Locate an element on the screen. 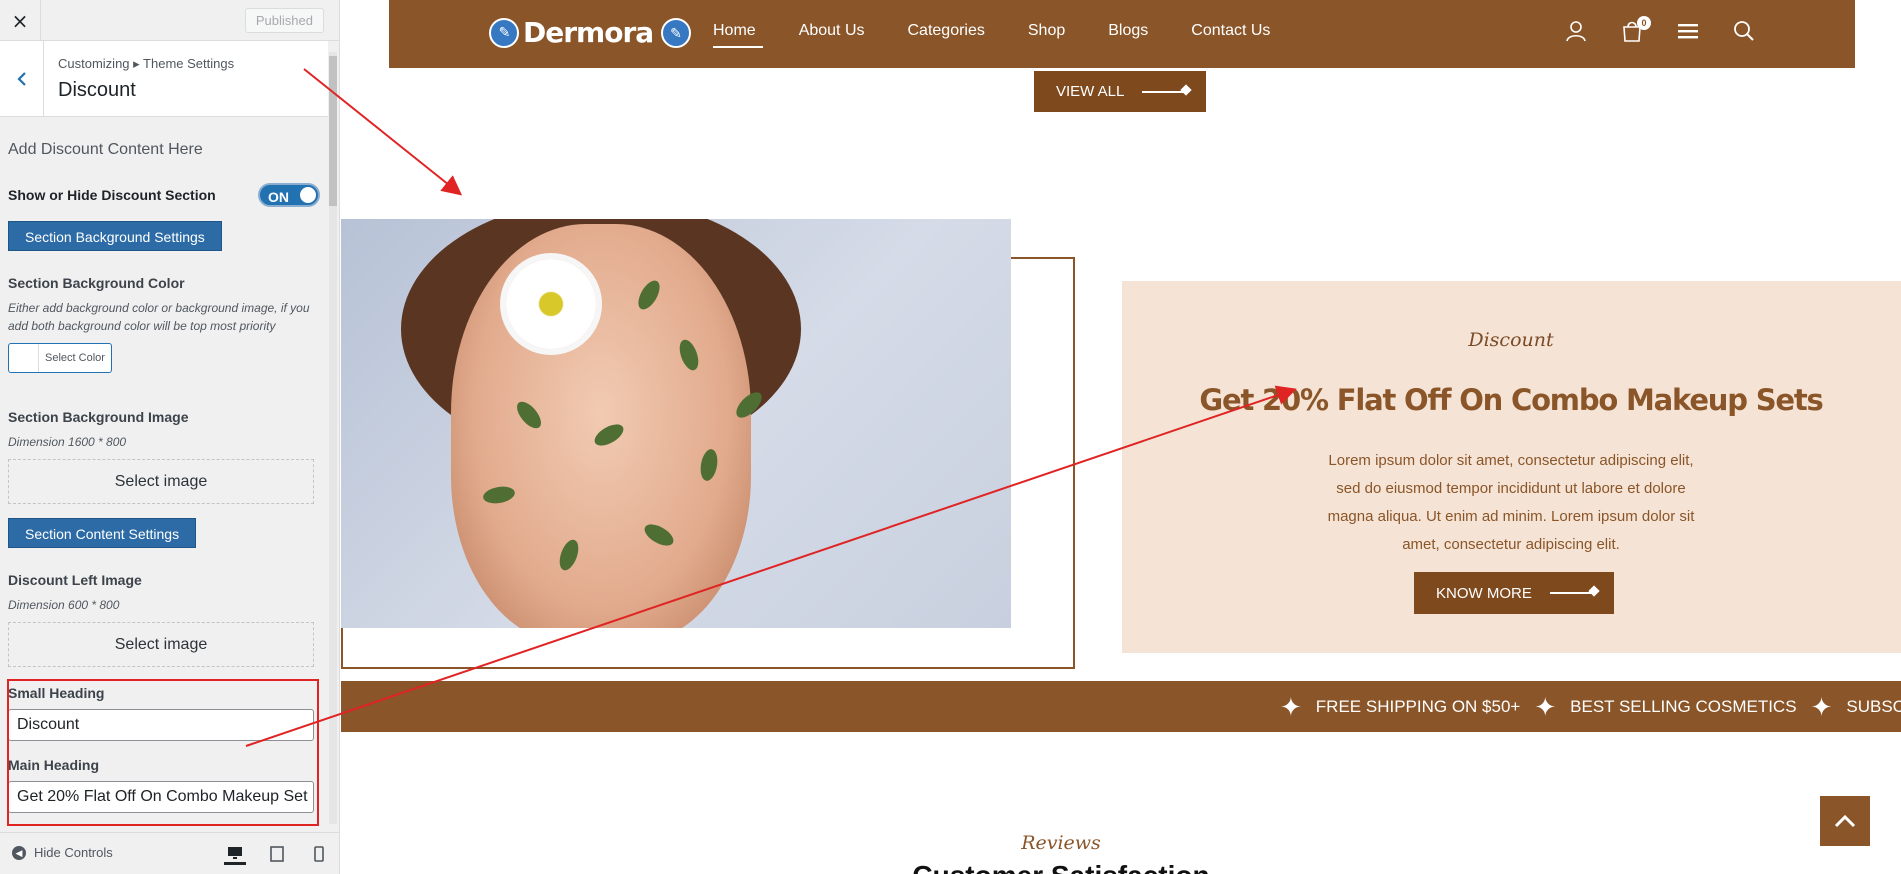 The height and width of the screenshot is (874, 1901). marquee-item: SUBSCR is located at coordinates (1873, 706).